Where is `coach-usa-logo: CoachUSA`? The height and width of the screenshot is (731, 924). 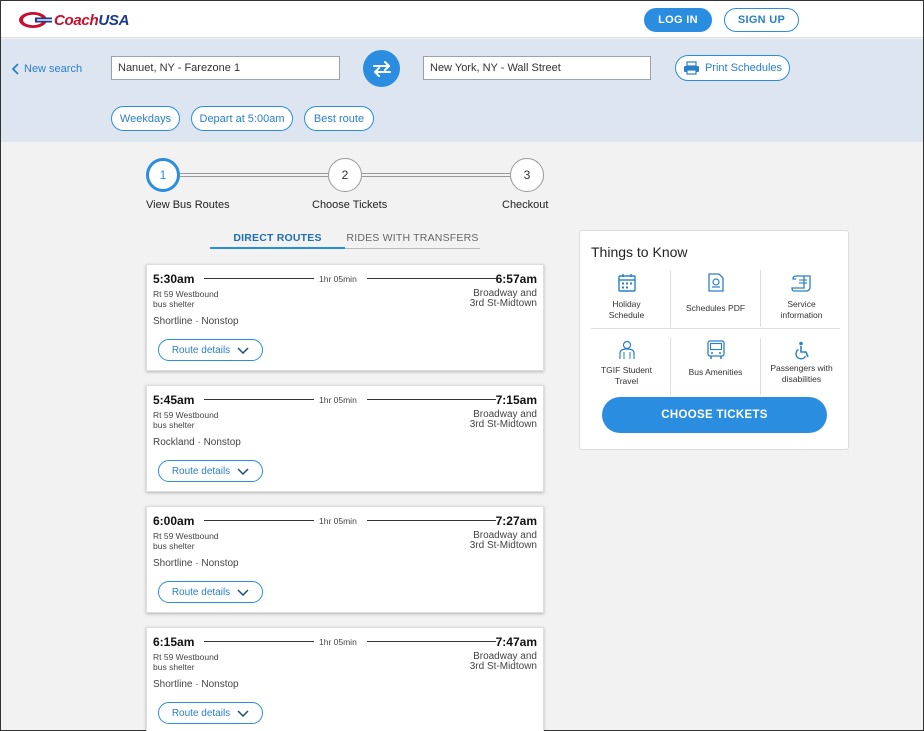
coach-usa-logo: CoachUSA is located at coordinates (73, 20).